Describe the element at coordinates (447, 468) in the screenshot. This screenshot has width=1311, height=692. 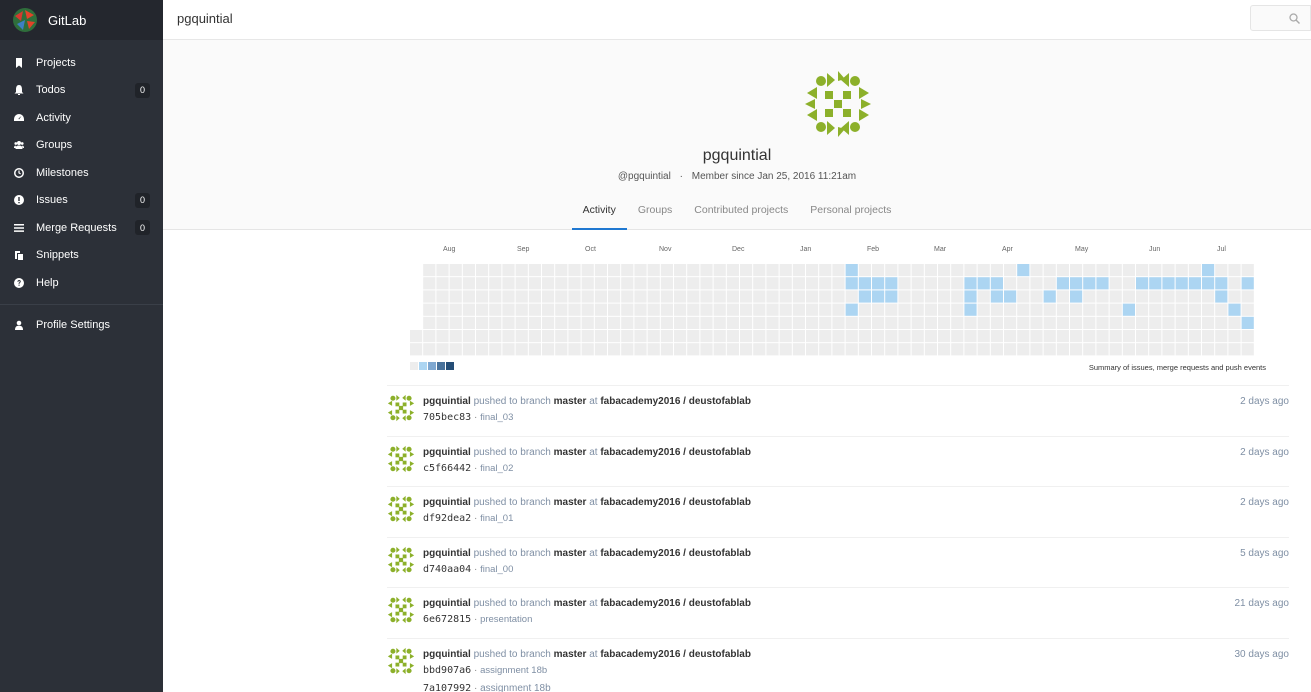
I see `commit-sha-link: c5f66442` at that location.